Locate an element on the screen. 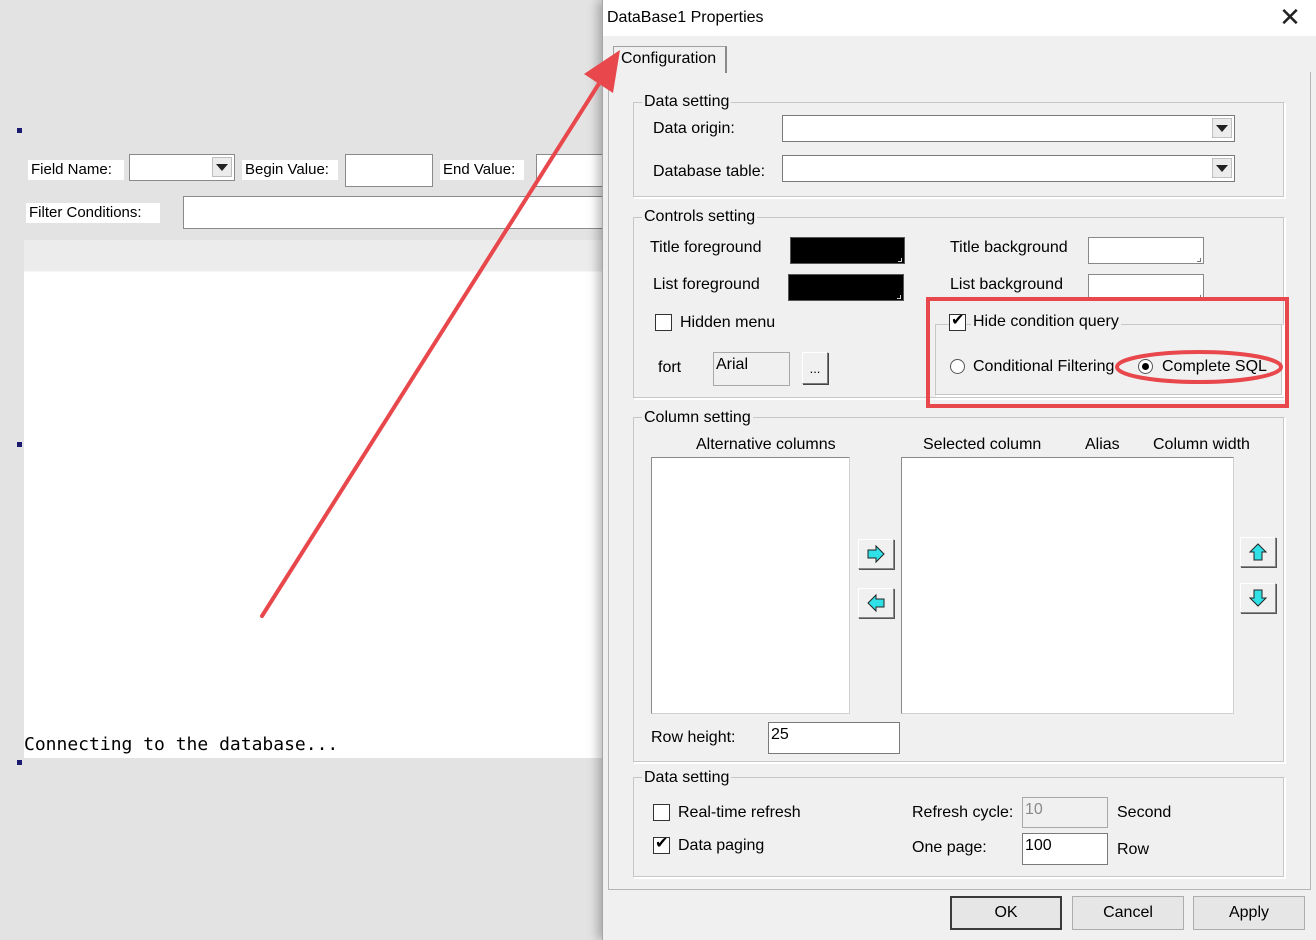  annotation-arrow-shaft is located at coordinates (431, 349).